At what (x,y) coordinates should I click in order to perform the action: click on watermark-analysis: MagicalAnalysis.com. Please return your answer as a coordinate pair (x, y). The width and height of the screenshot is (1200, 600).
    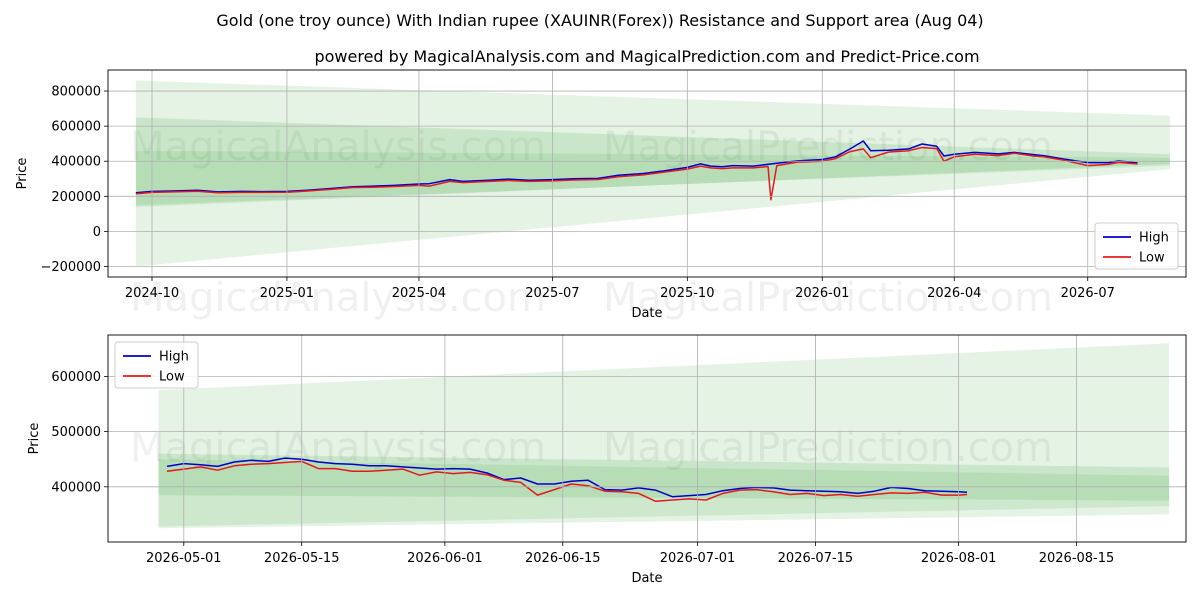
    Looking at the image, I should click on (338, 298).